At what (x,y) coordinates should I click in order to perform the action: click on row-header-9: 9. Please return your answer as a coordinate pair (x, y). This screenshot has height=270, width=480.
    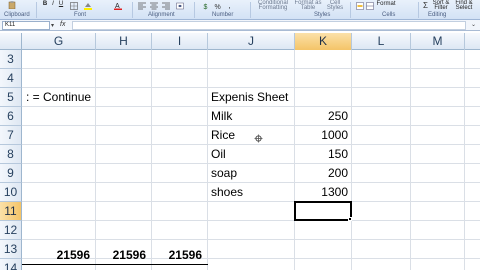
    Looking at the image, I should click on (11, 173).